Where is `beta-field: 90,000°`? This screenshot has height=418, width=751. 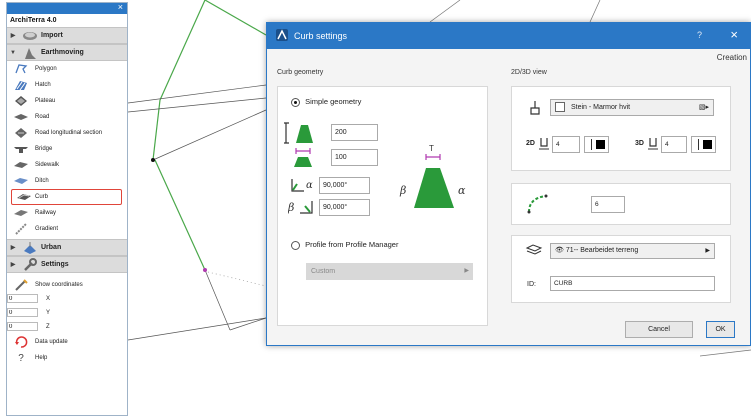
beta-field: 90,000° is located at coordinates (344, 207).